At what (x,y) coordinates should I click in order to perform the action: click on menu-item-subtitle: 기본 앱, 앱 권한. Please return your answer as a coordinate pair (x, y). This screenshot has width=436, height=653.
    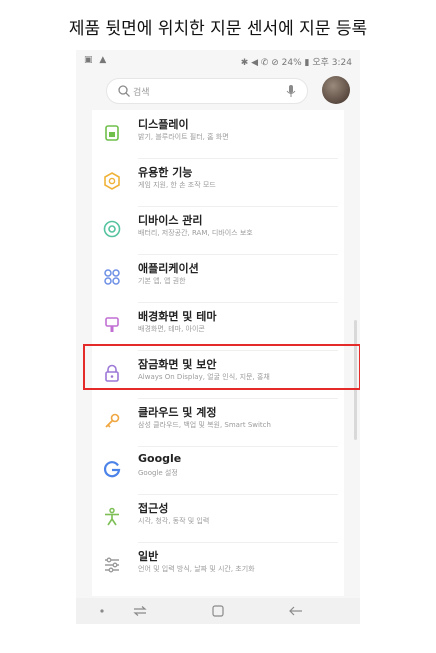
    Looking at the image, I should click on (162, 281).